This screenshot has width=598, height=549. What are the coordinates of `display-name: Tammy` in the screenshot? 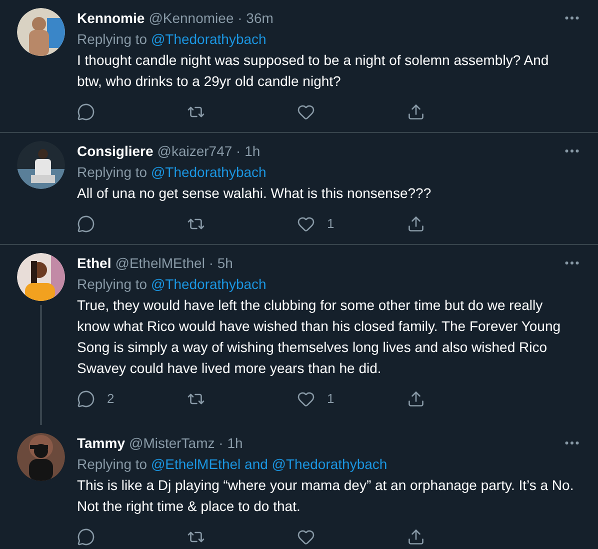 It's located at (101, 443).